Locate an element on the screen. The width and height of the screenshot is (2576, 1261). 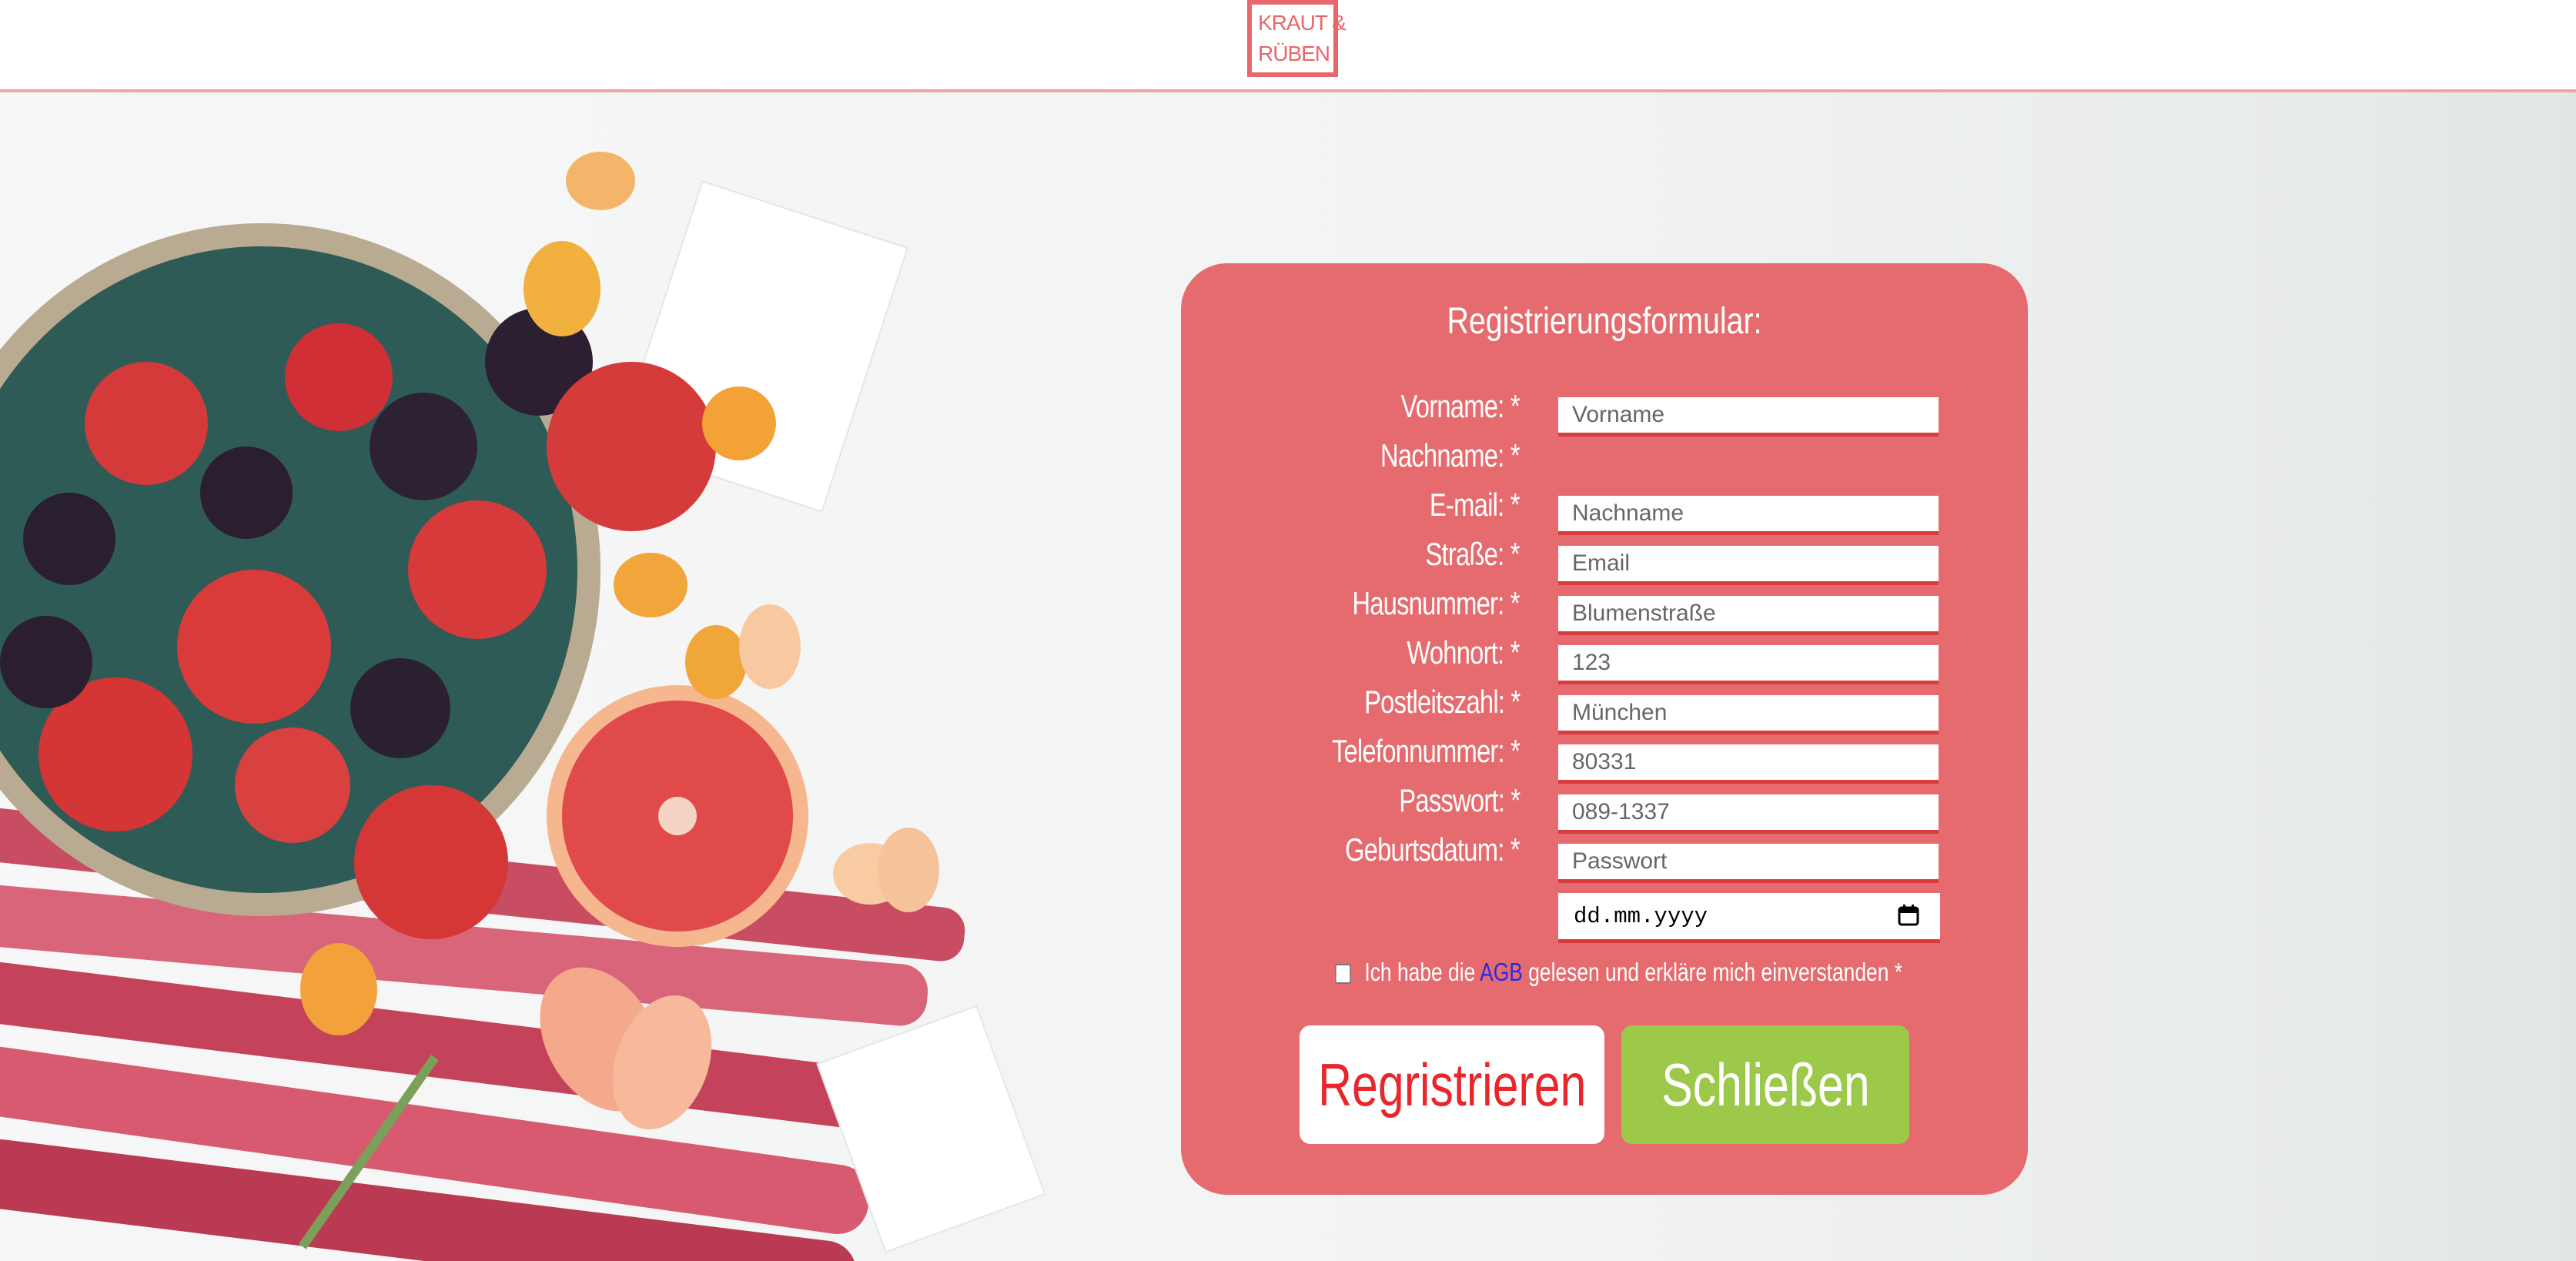
logo: KRAUT & RÜBEN is located at coordinates (1297, 39).